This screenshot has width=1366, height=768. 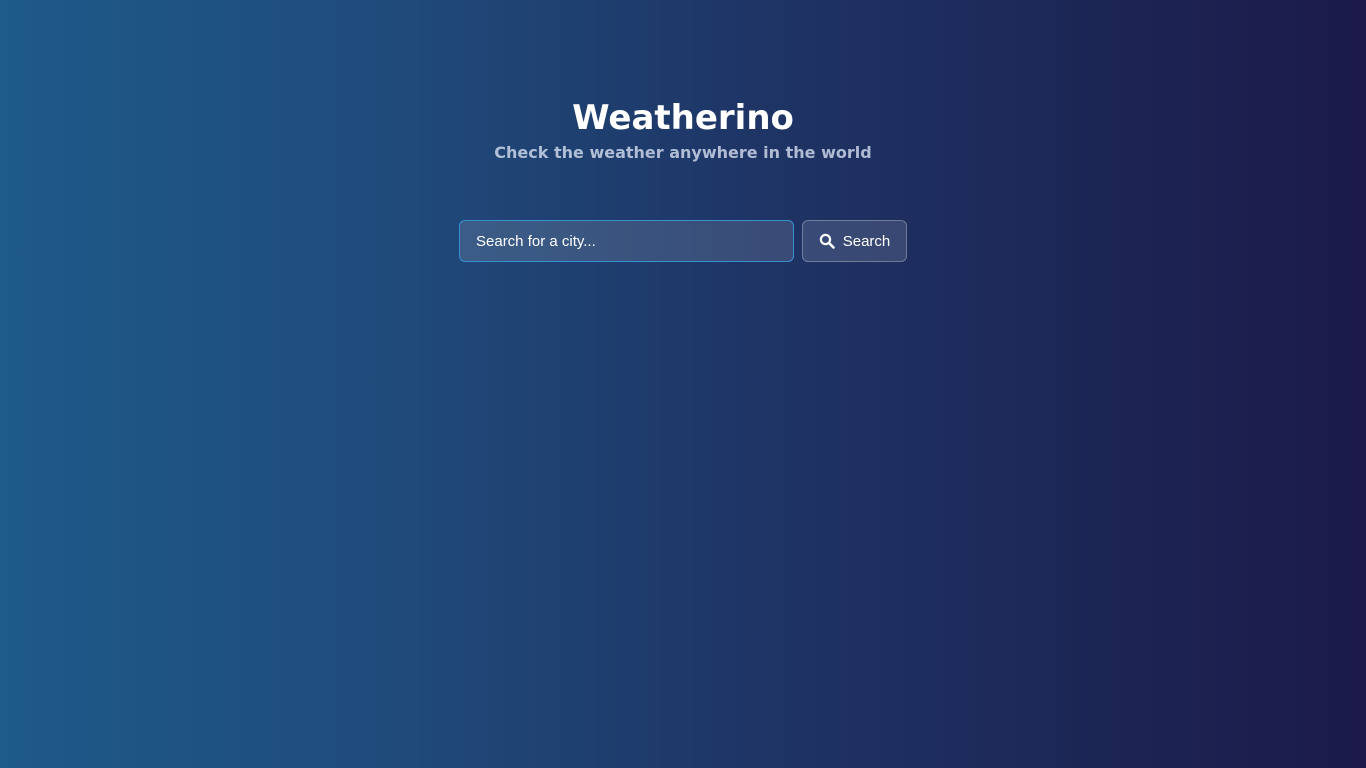 I want to click on search-input, so click(x=626, y=241).